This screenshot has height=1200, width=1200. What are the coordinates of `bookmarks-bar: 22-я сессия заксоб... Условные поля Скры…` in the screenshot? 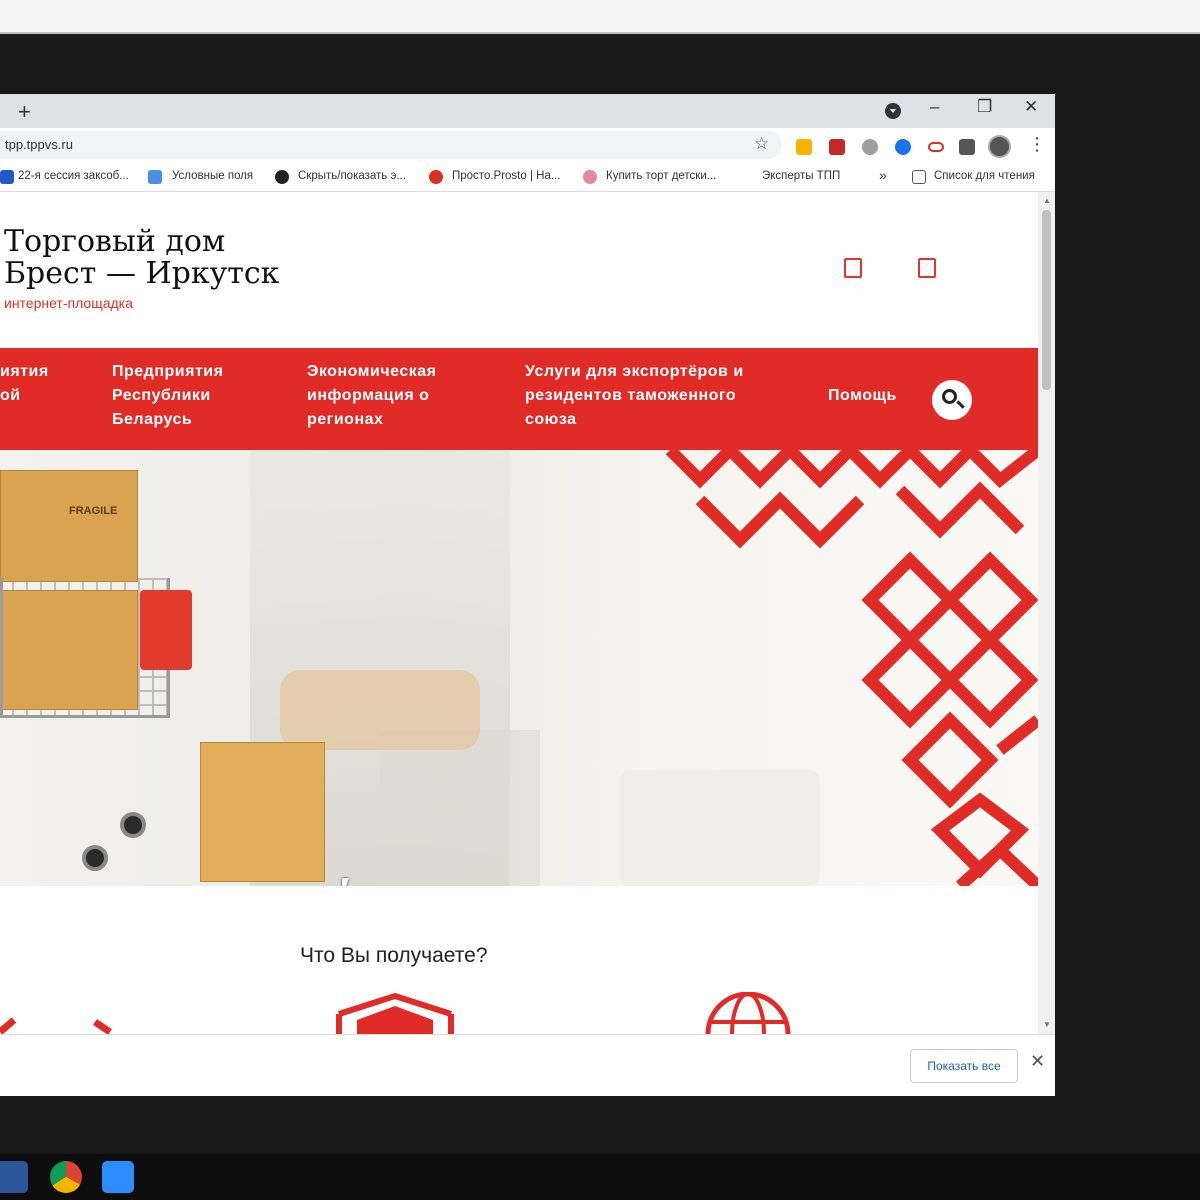 It's located at (527, 177).